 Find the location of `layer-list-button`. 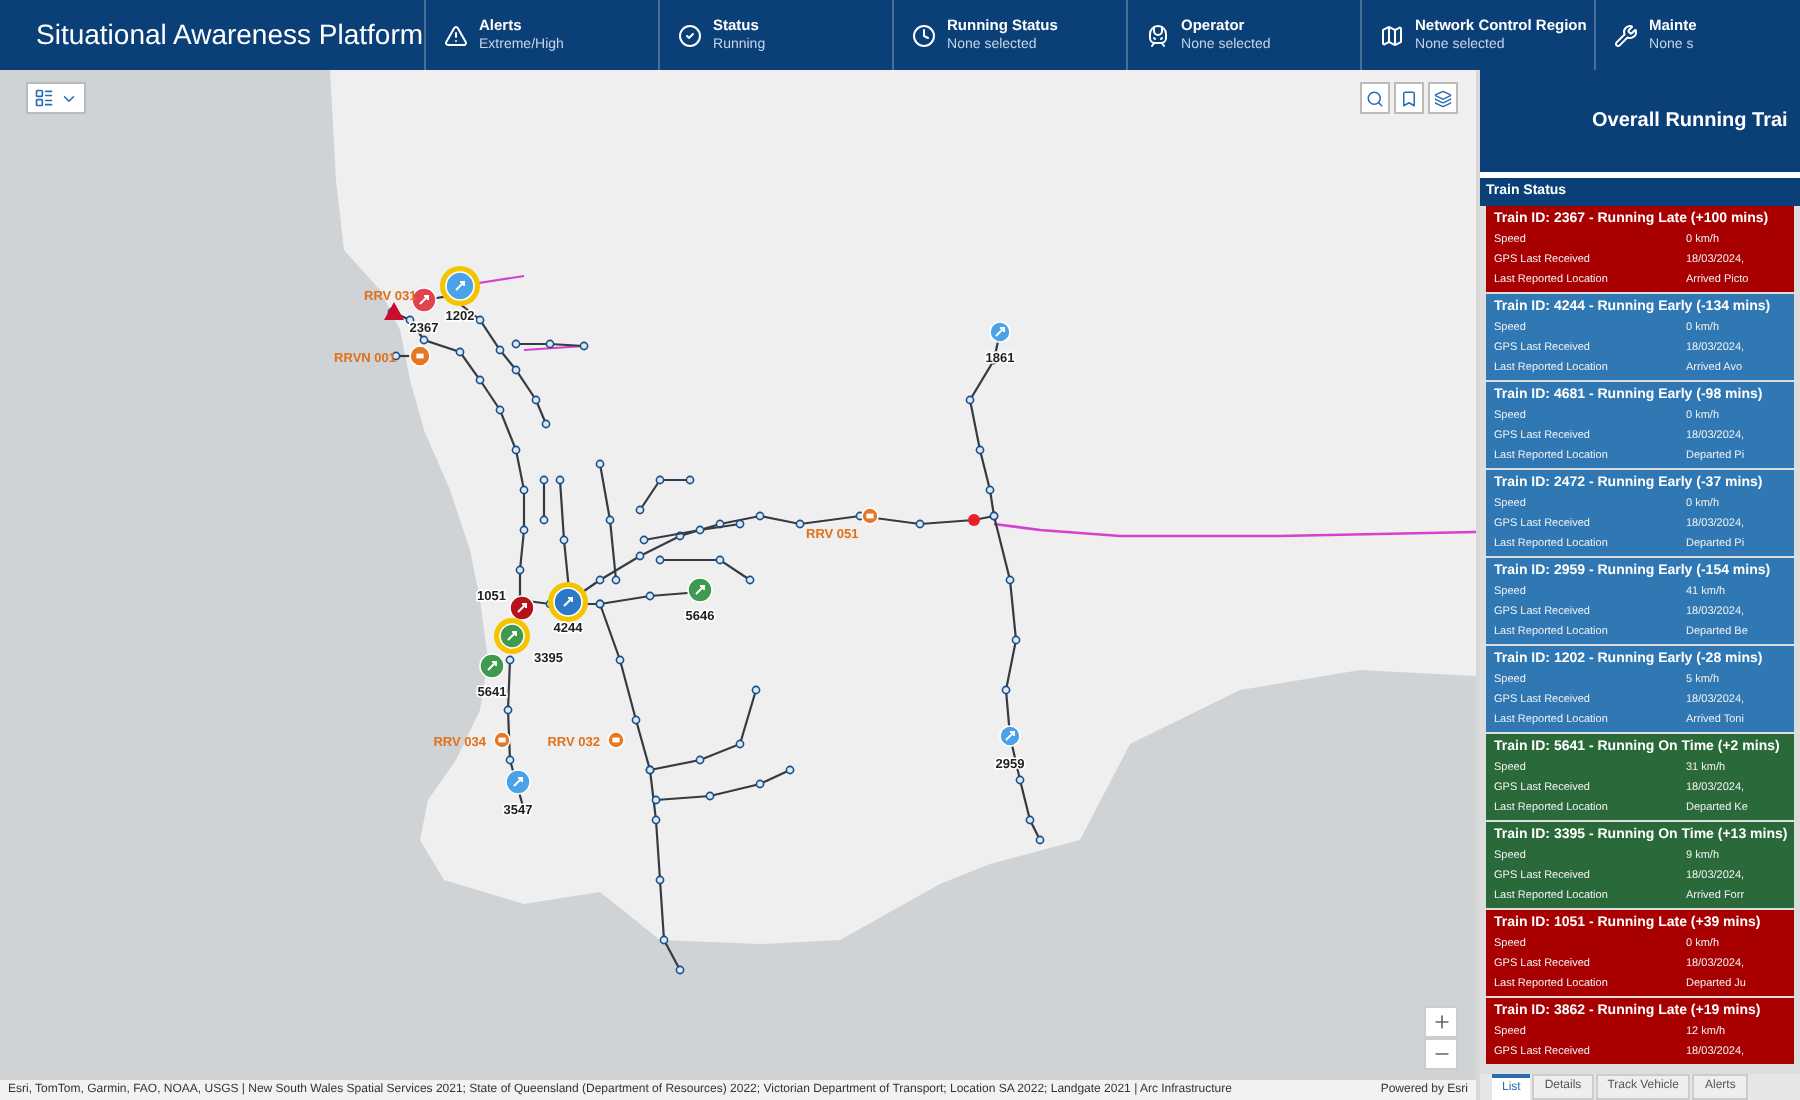

layer-list-button is located at coordinates (56, 98).